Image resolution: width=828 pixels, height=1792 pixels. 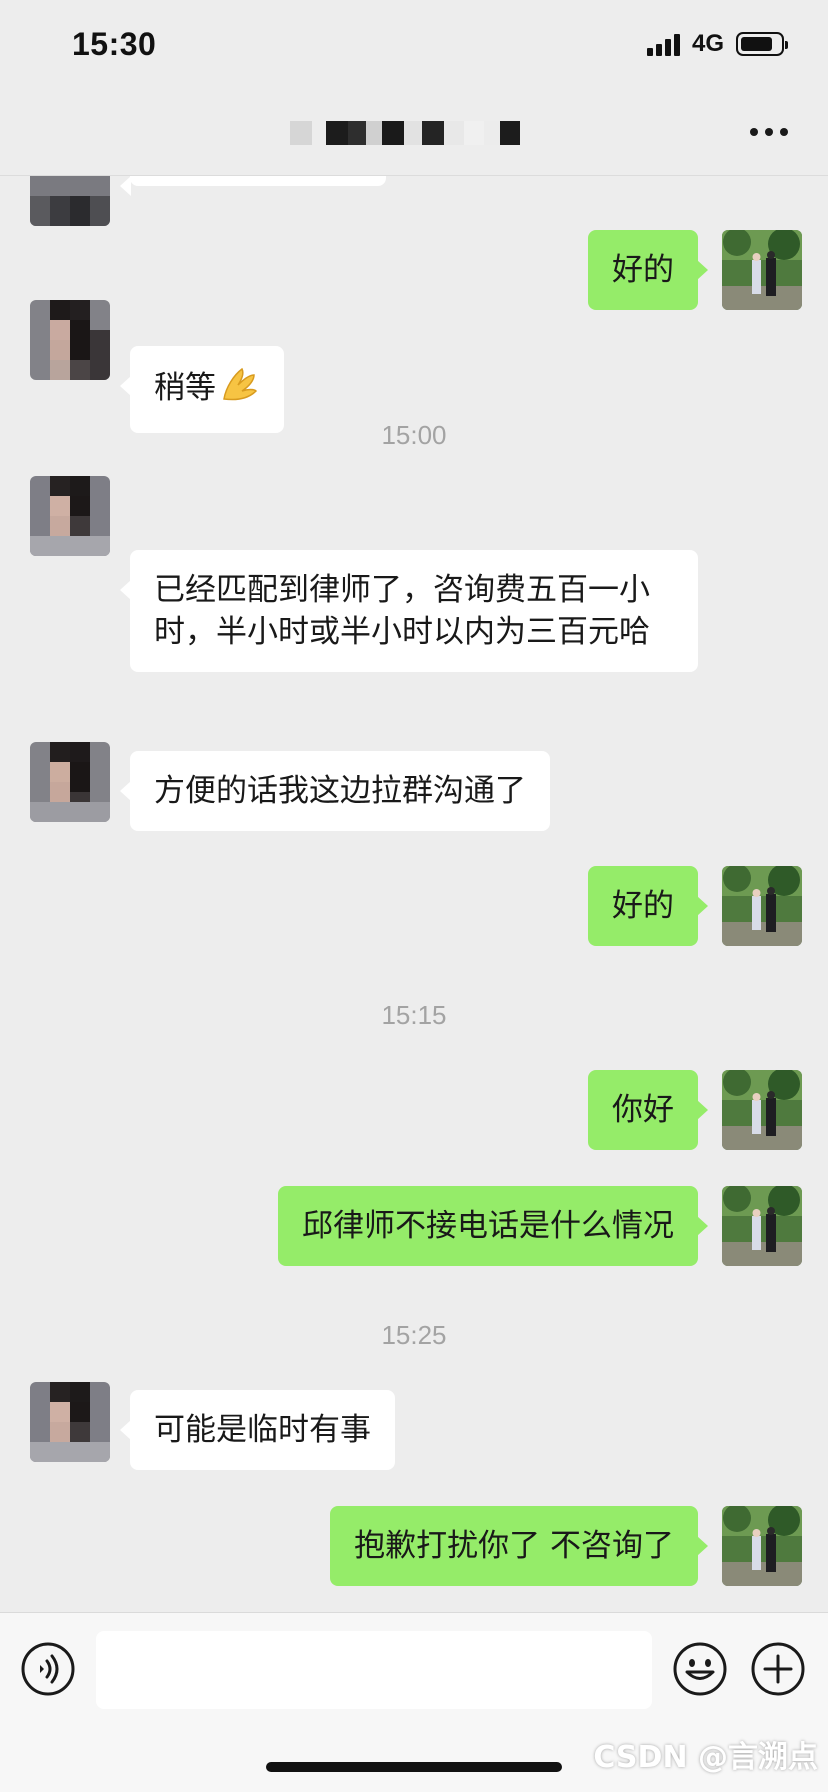 I want to click on message-text: 稍等, so click(x=185, y=388).